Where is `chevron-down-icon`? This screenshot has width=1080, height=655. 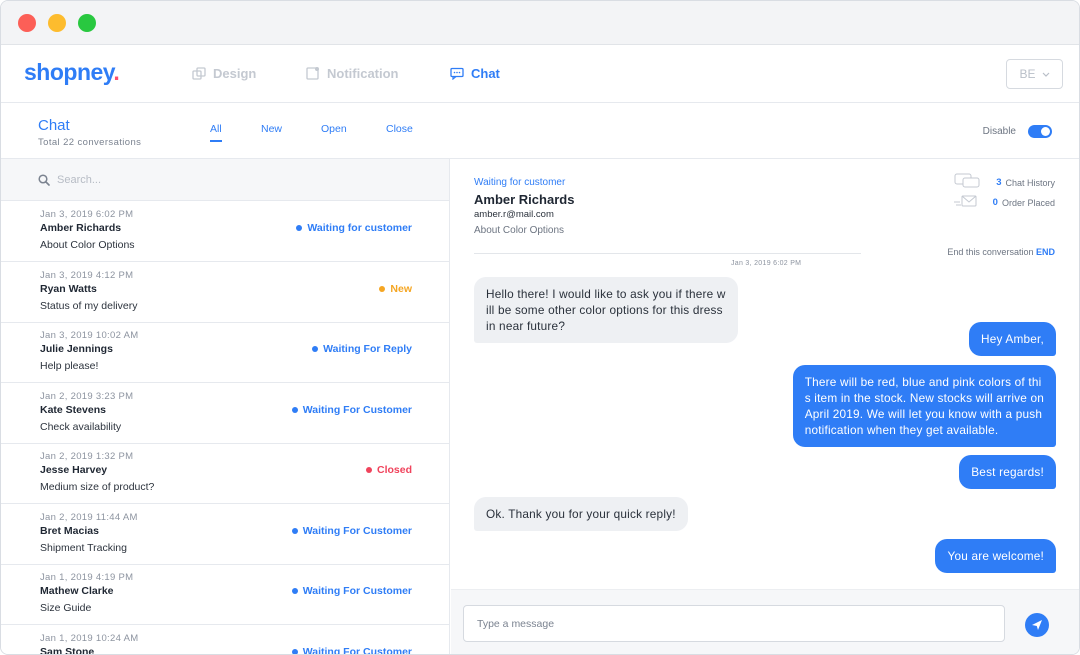
chevron-down-icon is located at coordinates (1045, 74).